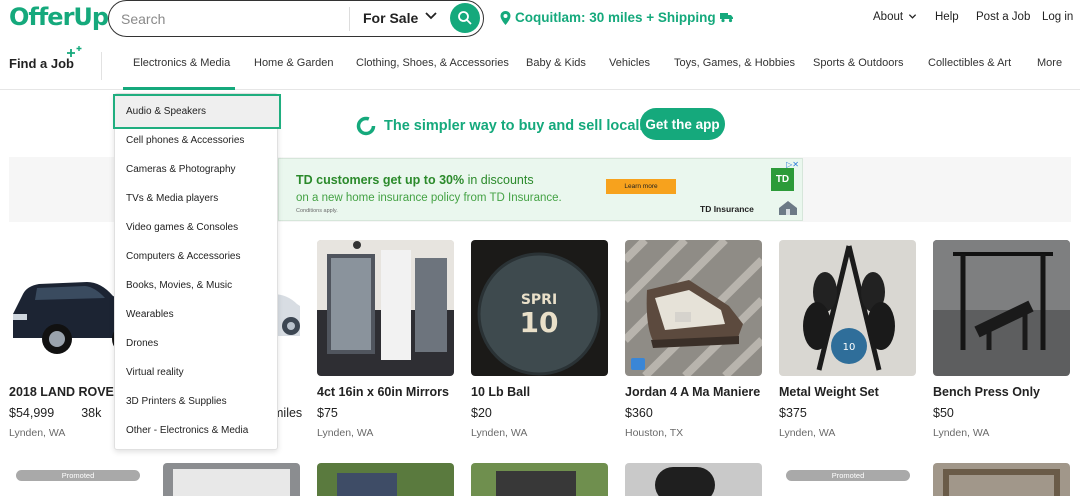 This screenshot has width=1080, height=496. I want to click on listing-price: $50, so click(943, 413).